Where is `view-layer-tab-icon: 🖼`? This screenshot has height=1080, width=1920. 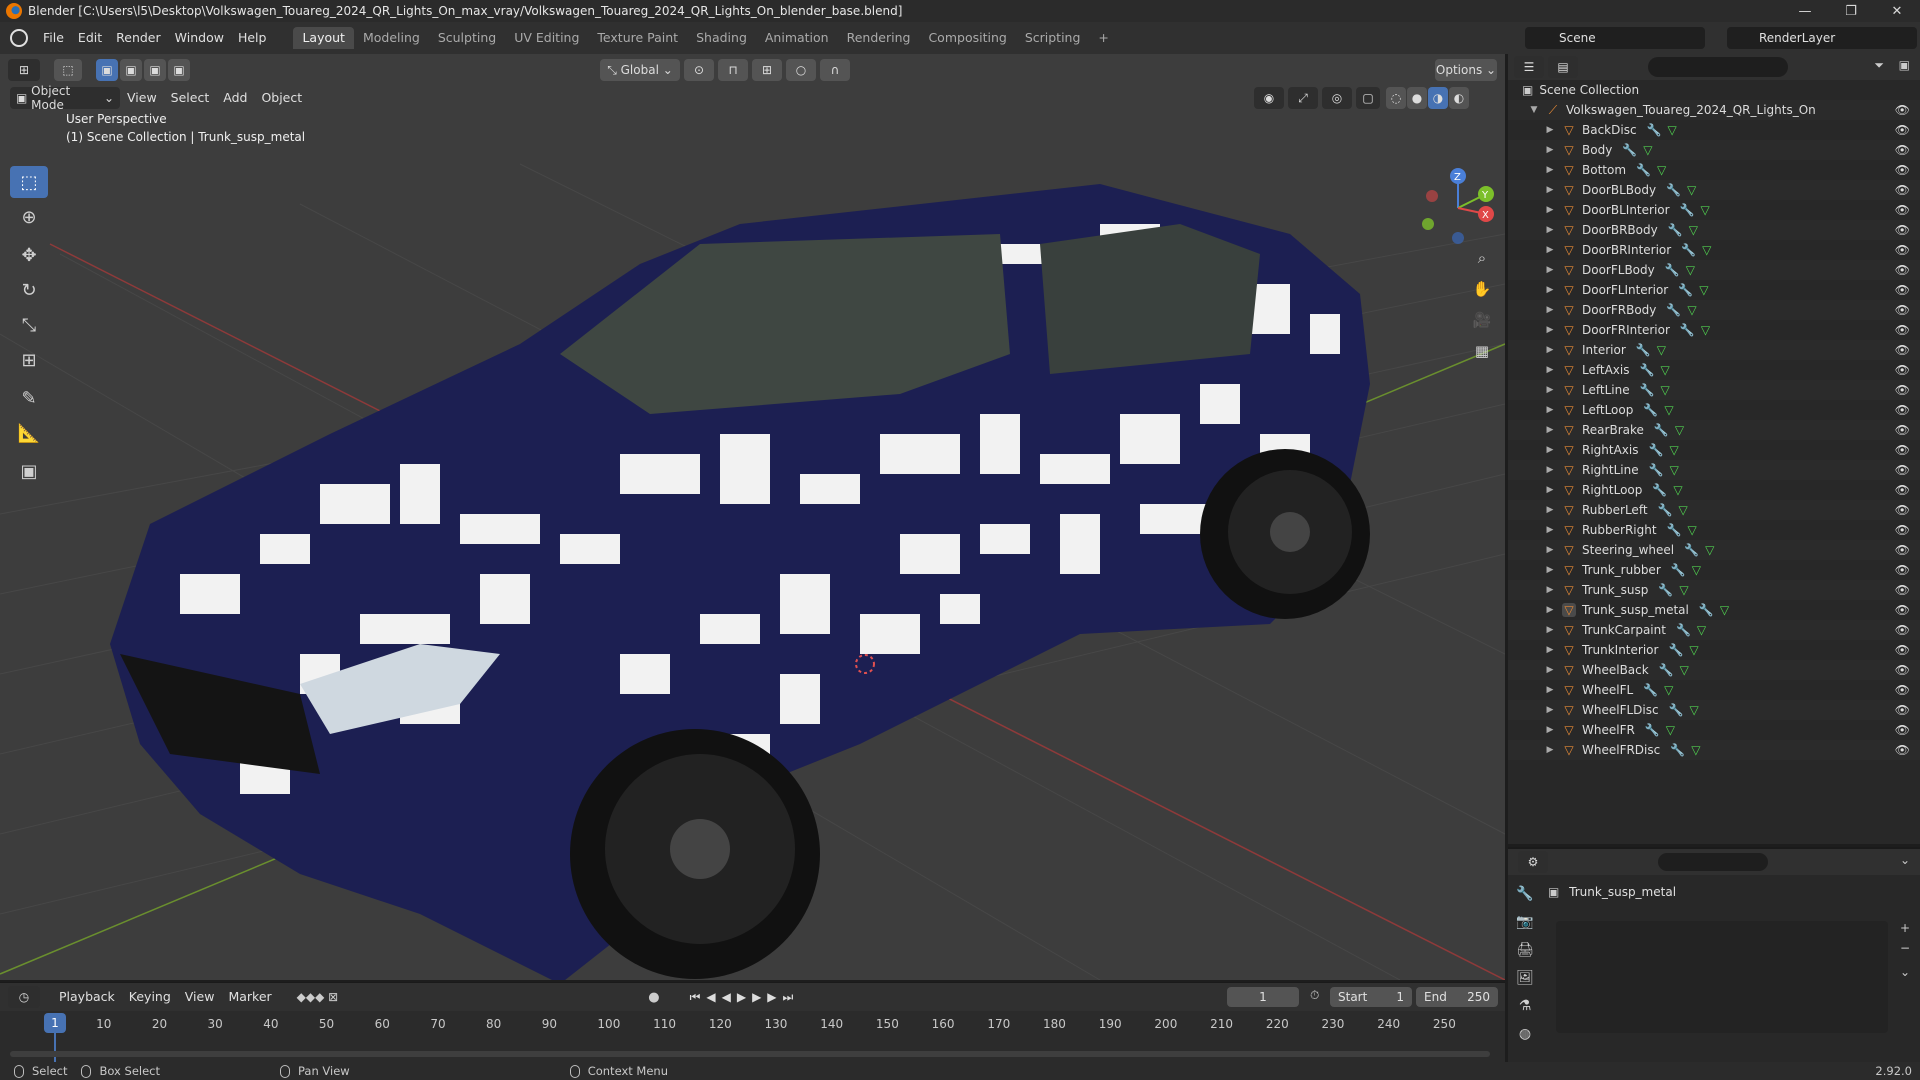
view-layer-tab-icon: 🖼 is located at coordinates (1525, 978).